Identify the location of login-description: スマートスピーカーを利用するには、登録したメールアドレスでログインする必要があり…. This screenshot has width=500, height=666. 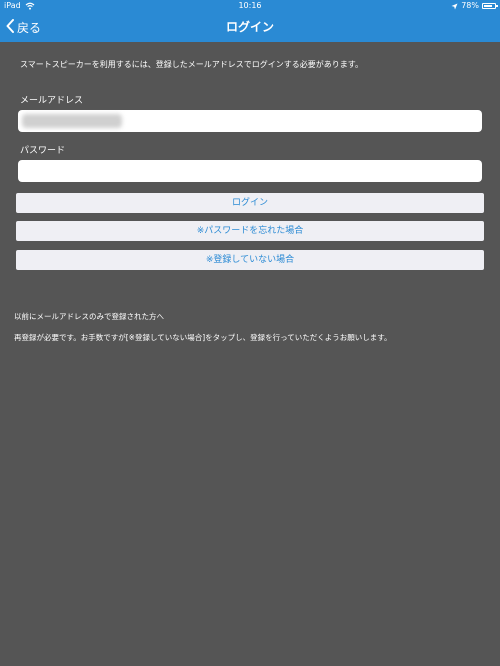
(191, 64).